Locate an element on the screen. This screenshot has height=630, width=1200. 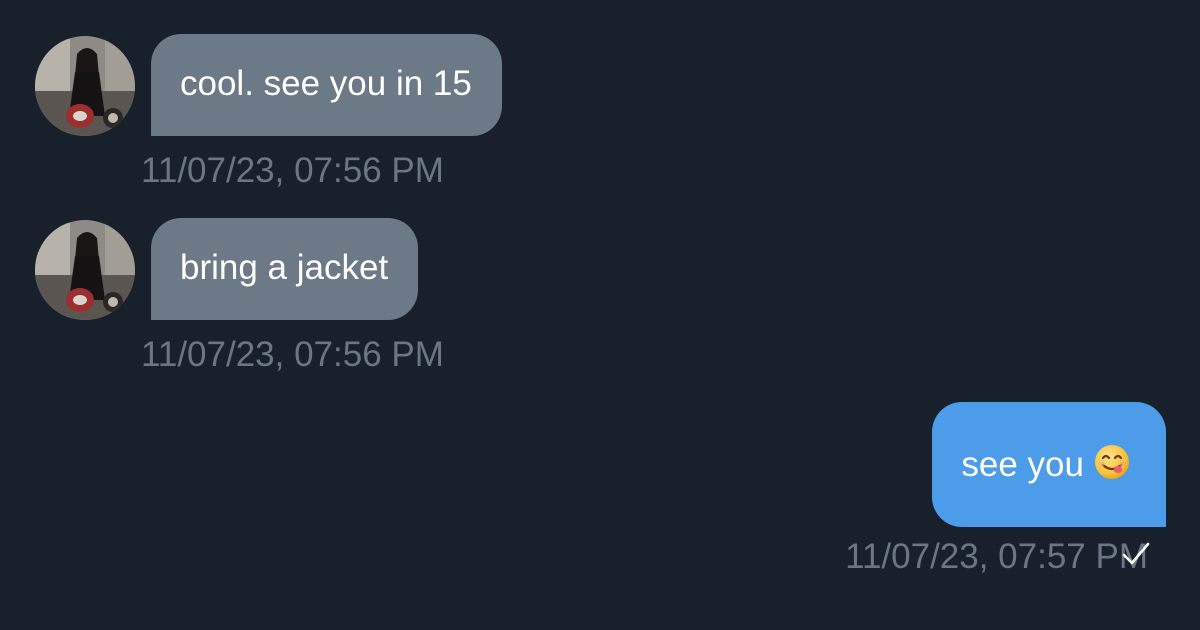
face-savoring-food-emoji-icon is located at coordinates (1112, 466).